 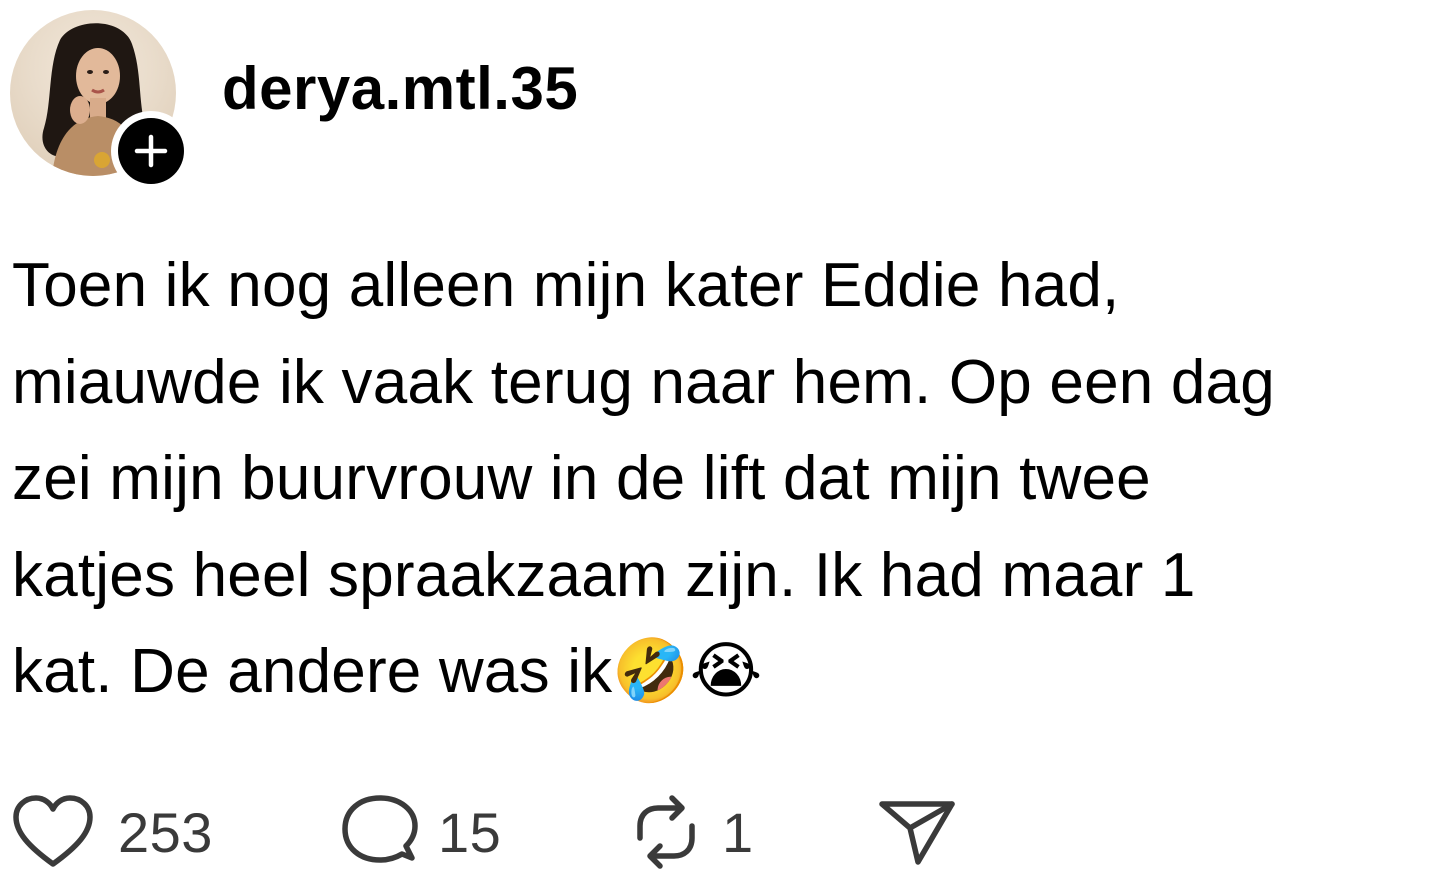 What do you see at coordinates (470, 832) in the screenshot?
I see `reply-count: 15` at bounding box center [470, 832].